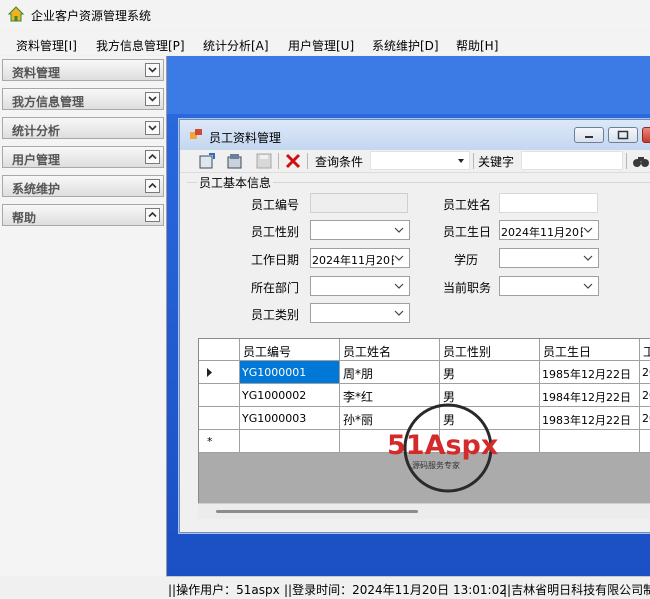 This screenshot has width=650, height=599. What do you see at coordinates (395, 590) in the screenshot?
I see `status-login-time: ||登录时间：2024年11月20日 13:01:02` at bounding box center [395, 590].